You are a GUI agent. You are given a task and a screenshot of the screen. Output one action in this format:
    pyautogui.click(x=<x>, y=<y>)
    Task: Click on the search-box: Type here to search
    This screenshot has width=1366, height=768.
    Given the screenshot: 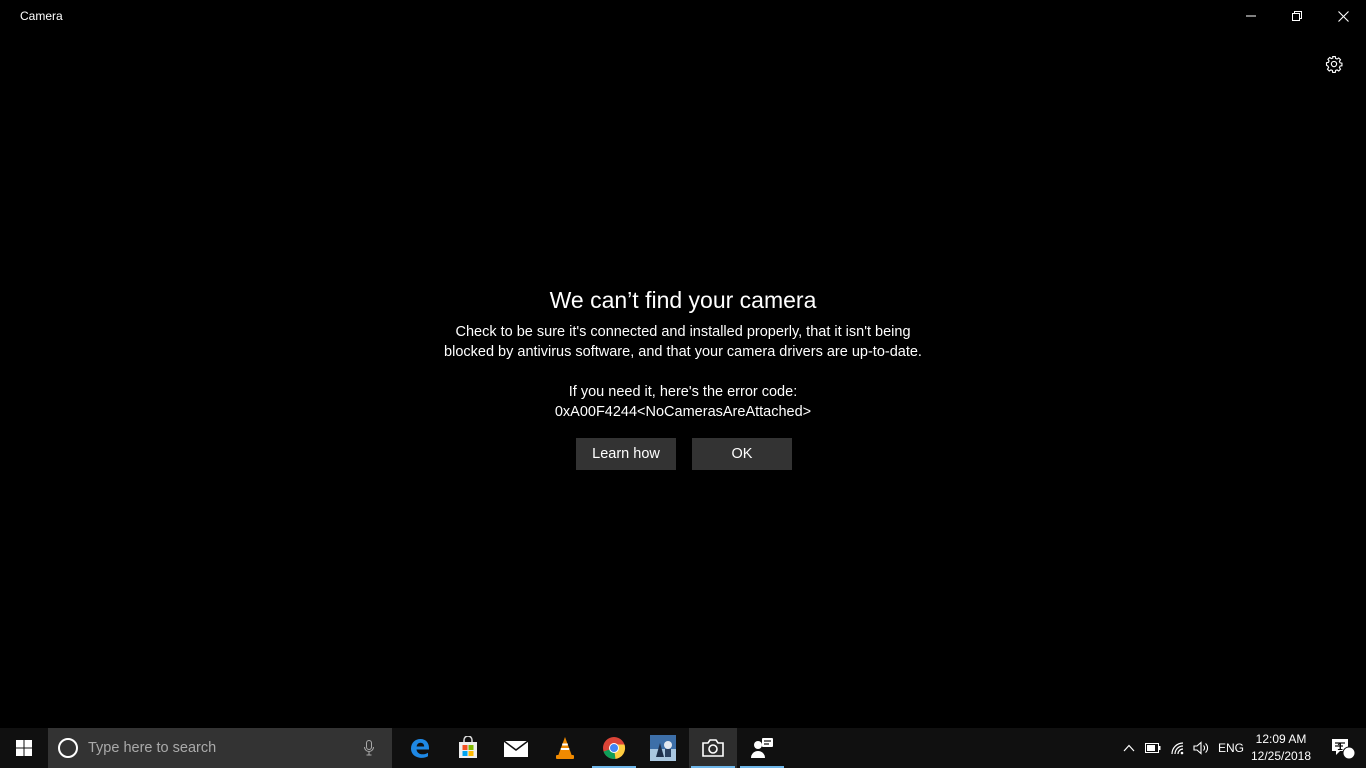 What is the action you would take?
    pyautogui.click(x=220, y=748)
    